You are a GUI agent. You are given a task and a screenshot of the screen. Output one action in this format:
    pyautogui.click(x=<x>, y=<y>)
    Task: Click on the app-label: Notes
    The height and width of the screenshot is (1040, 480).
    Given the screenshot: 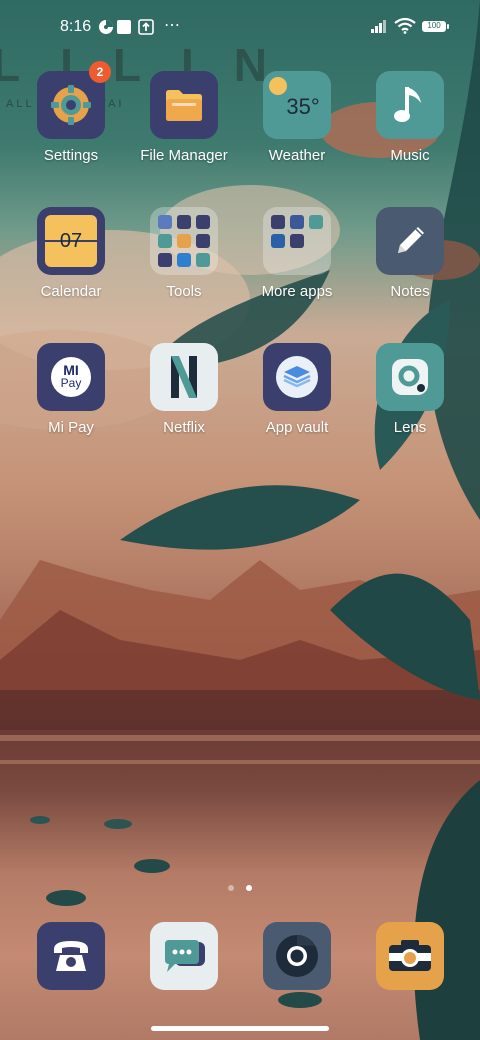 What is the action you would take?
    pyautogui.click(x=410, y=291)
    